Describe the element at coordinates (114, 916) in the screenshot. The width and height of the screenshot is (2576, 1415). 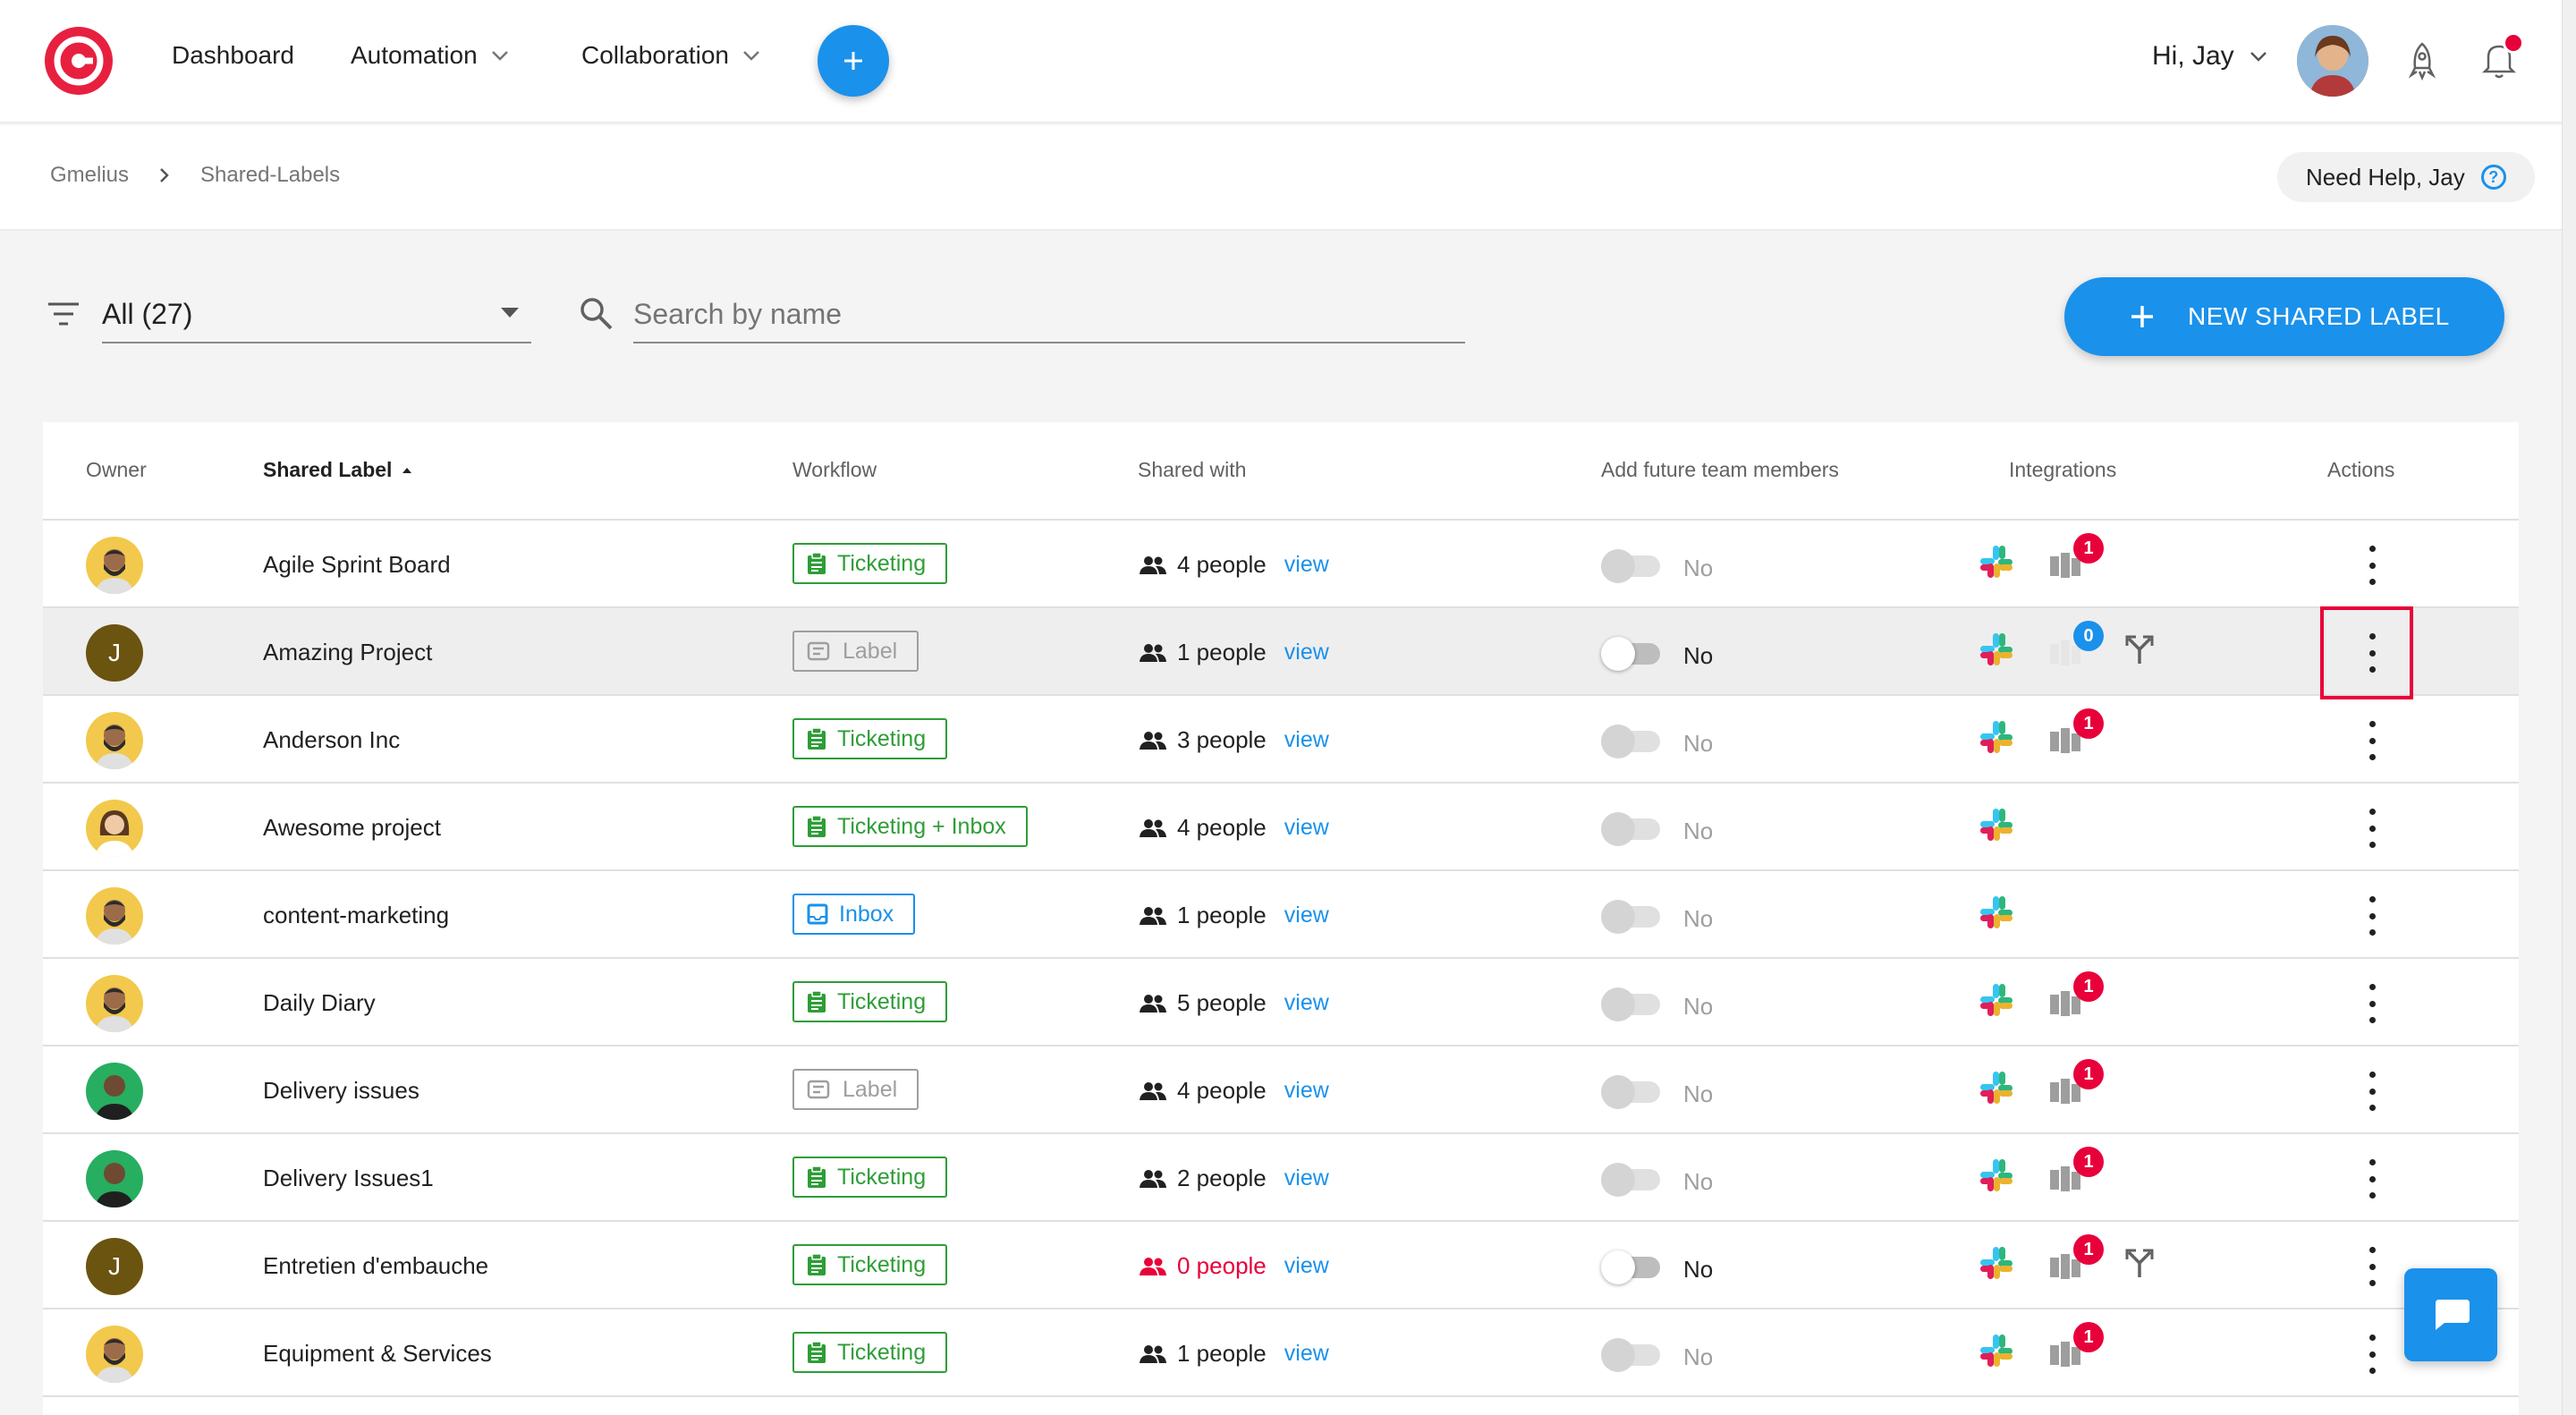
I see `owner-avatar` at that location.